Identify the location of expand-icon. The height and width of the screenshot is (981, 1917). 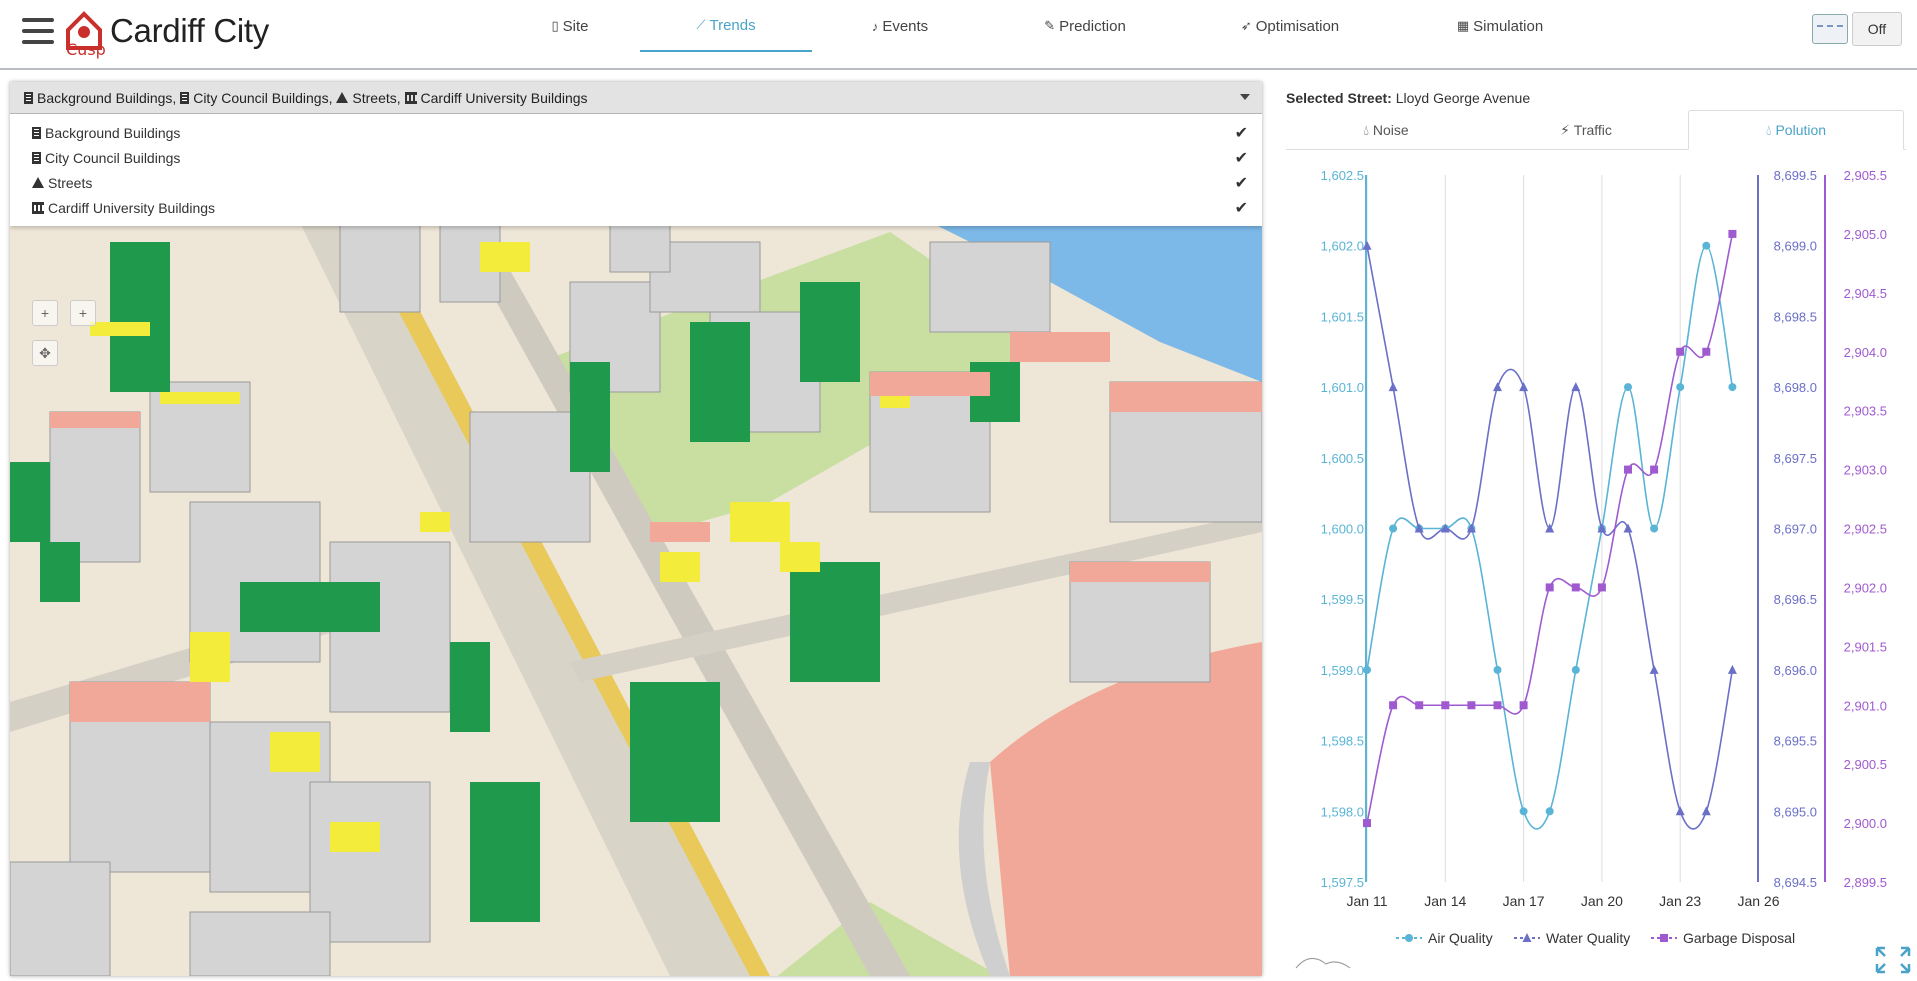
(1893, 960).